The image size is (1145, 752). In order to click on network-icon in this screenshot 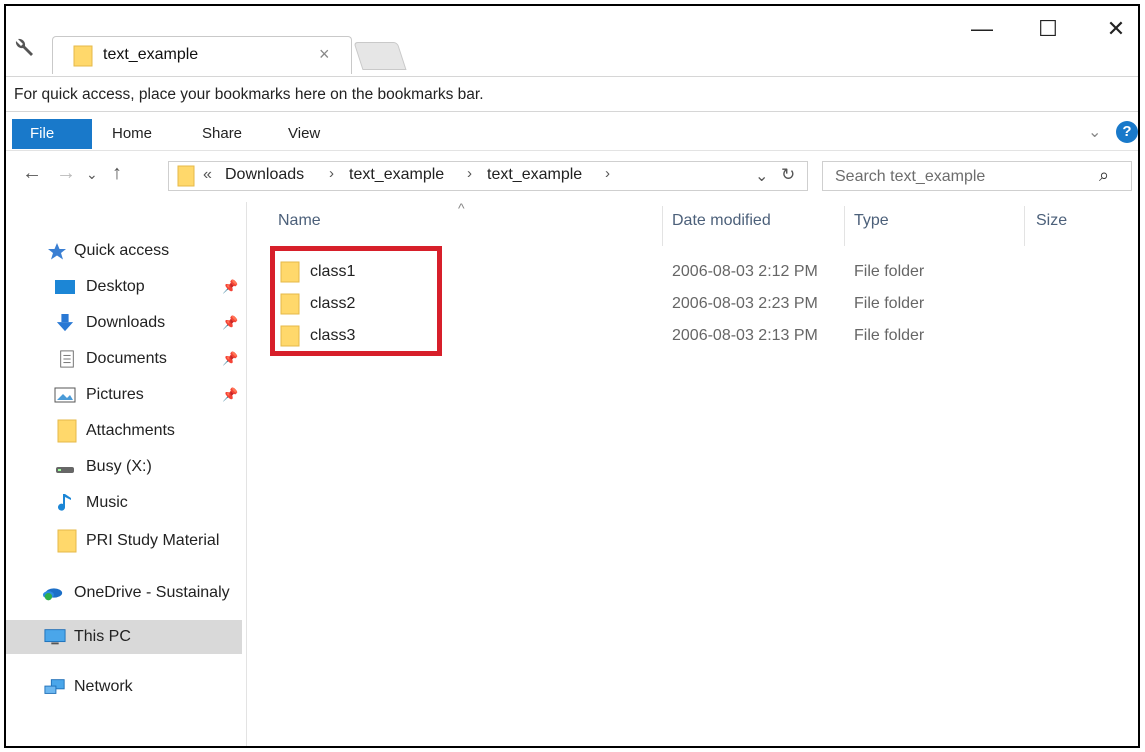, I will do `click(54, 686)`.